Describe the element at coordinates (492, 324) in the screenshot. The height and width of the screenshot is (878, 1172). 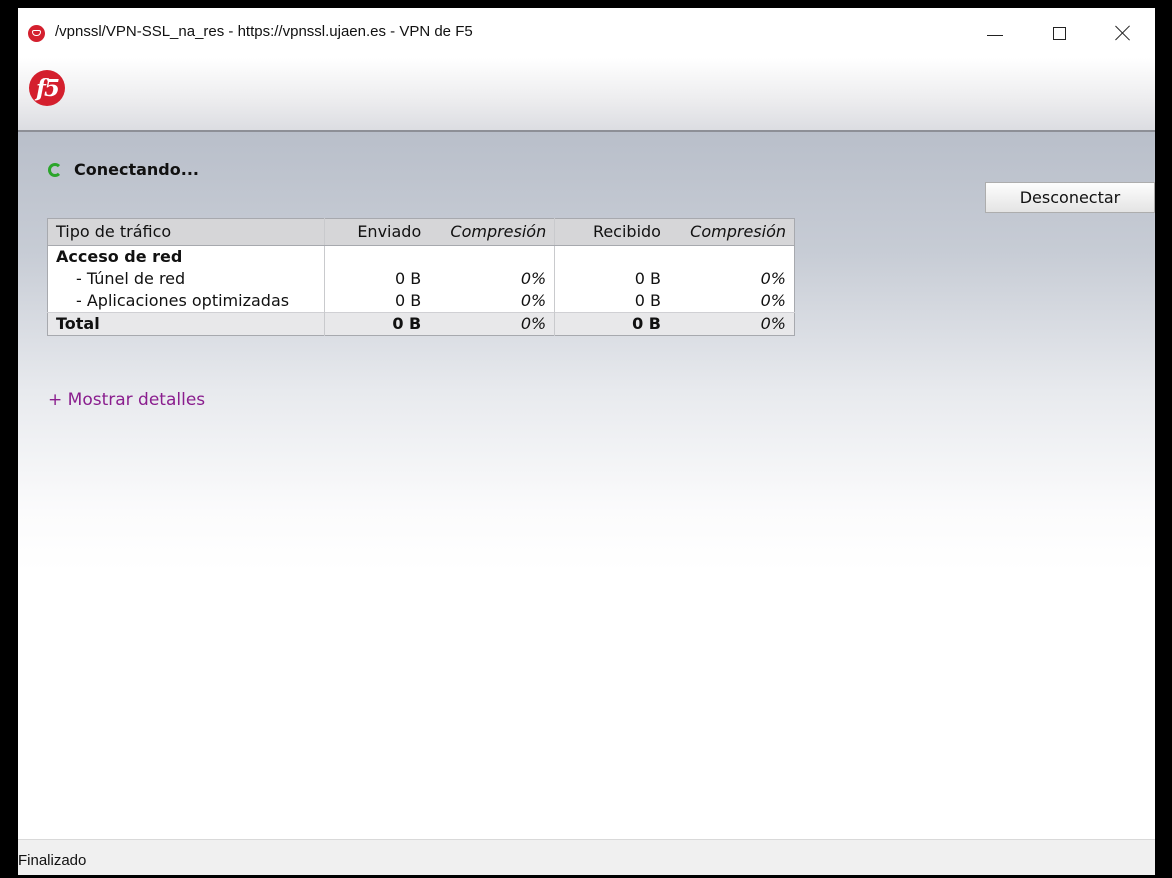
I see `total-sent-compression: 0%` at that location.